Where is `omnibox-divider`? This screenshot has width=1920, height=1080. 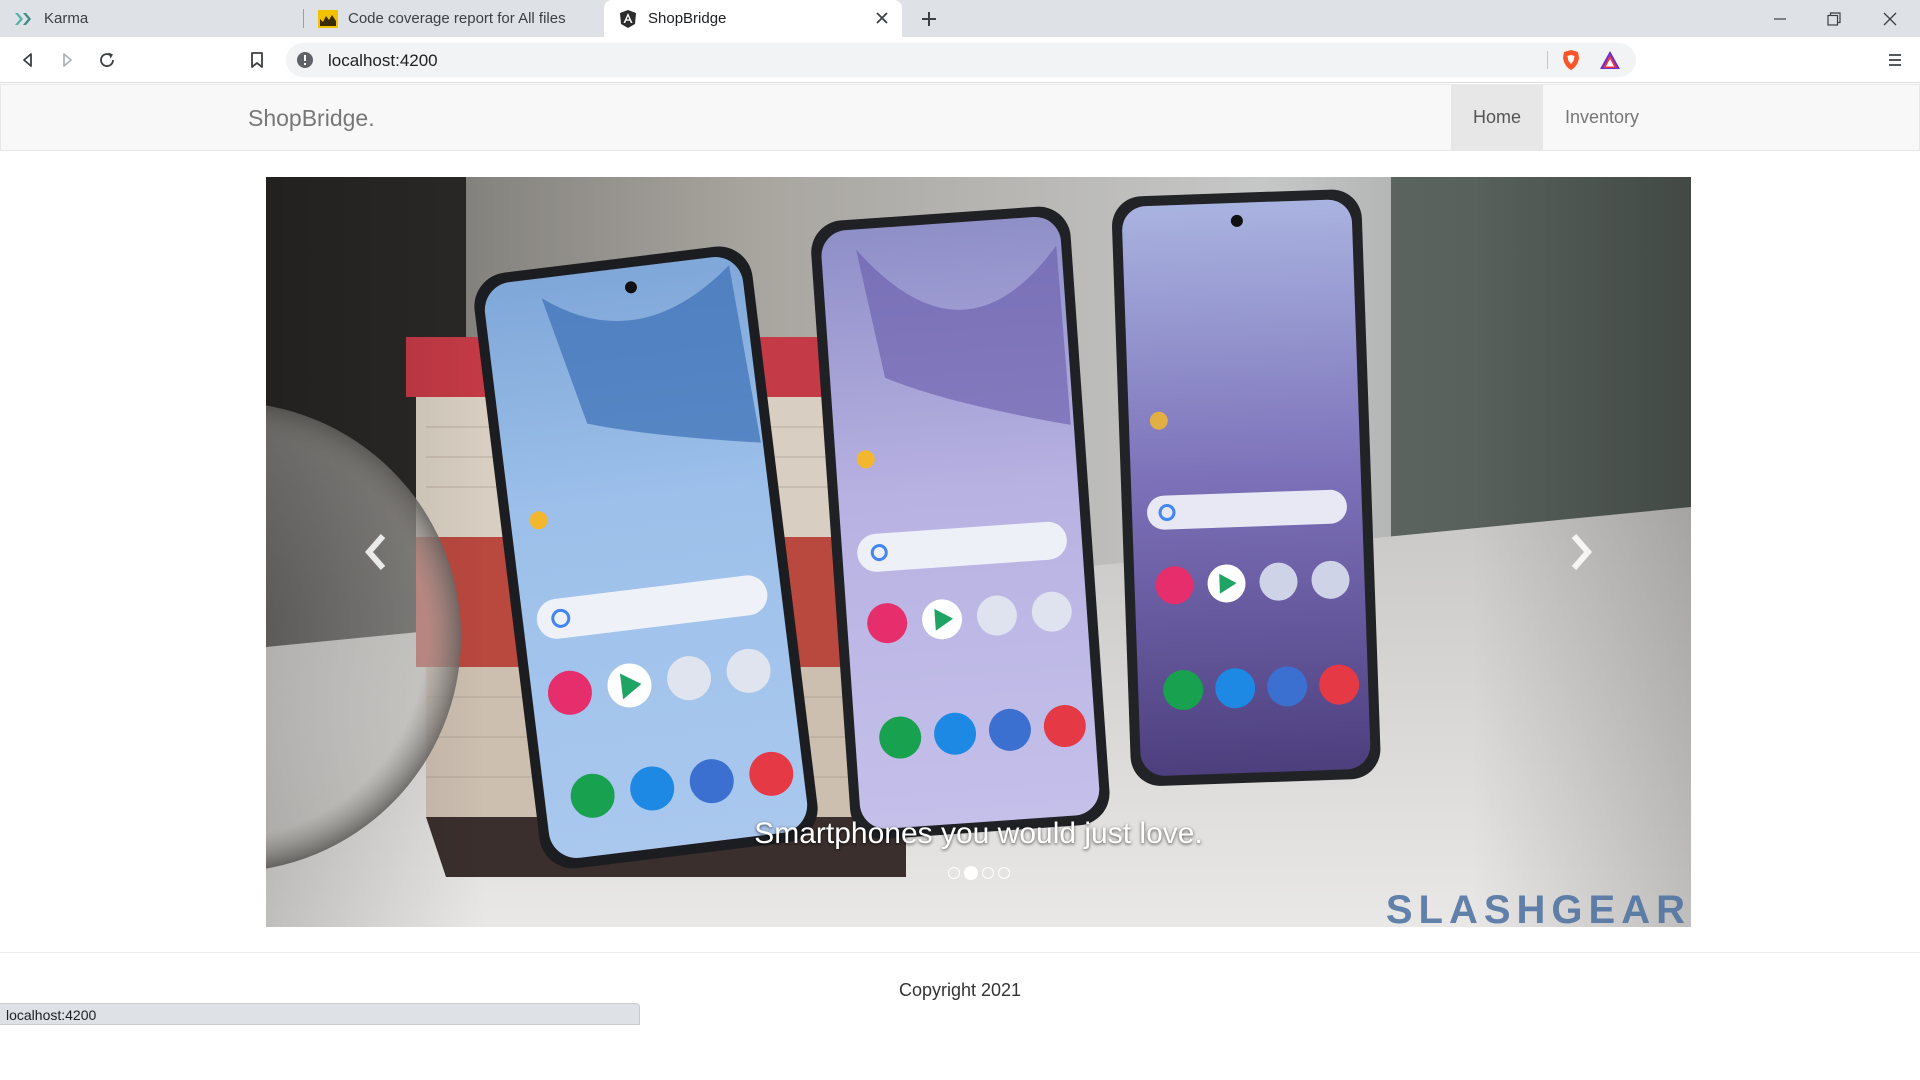
omnibox-divider is located at coordinates (1547, 60).